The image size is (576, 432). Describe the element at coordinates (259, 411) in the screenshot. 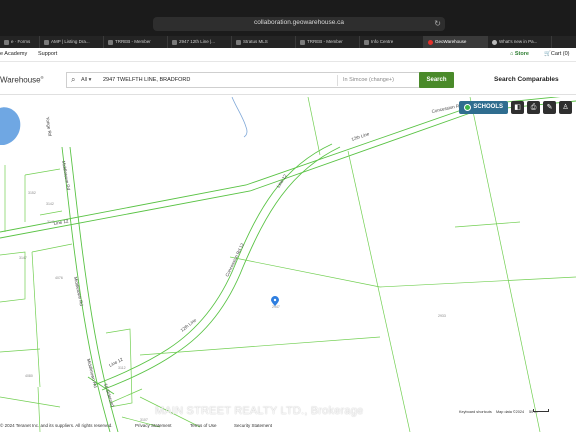

I see `brokerage-watermark: MAIN STREET REALTY LTD., Brokerage` at that location.